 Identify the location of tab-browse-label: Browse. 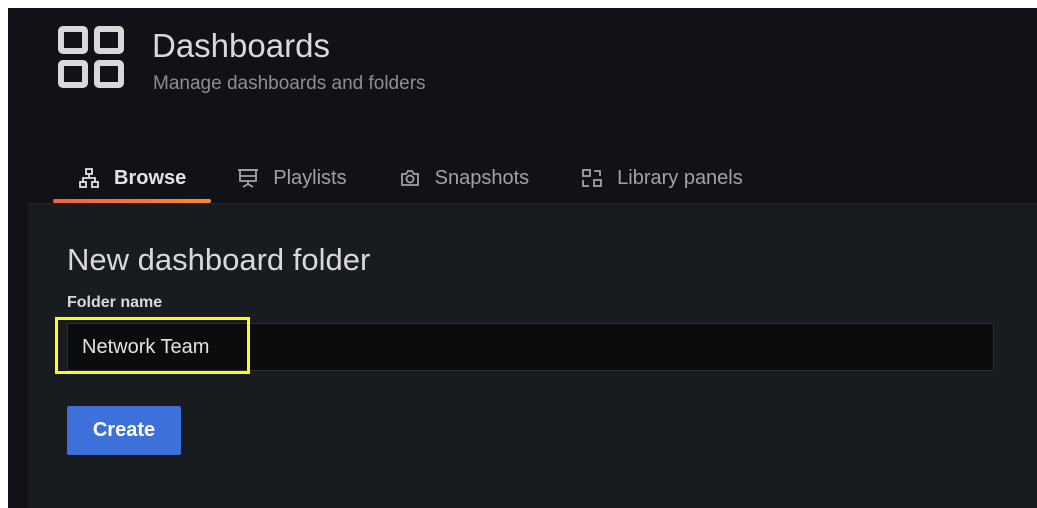
(150, 177).